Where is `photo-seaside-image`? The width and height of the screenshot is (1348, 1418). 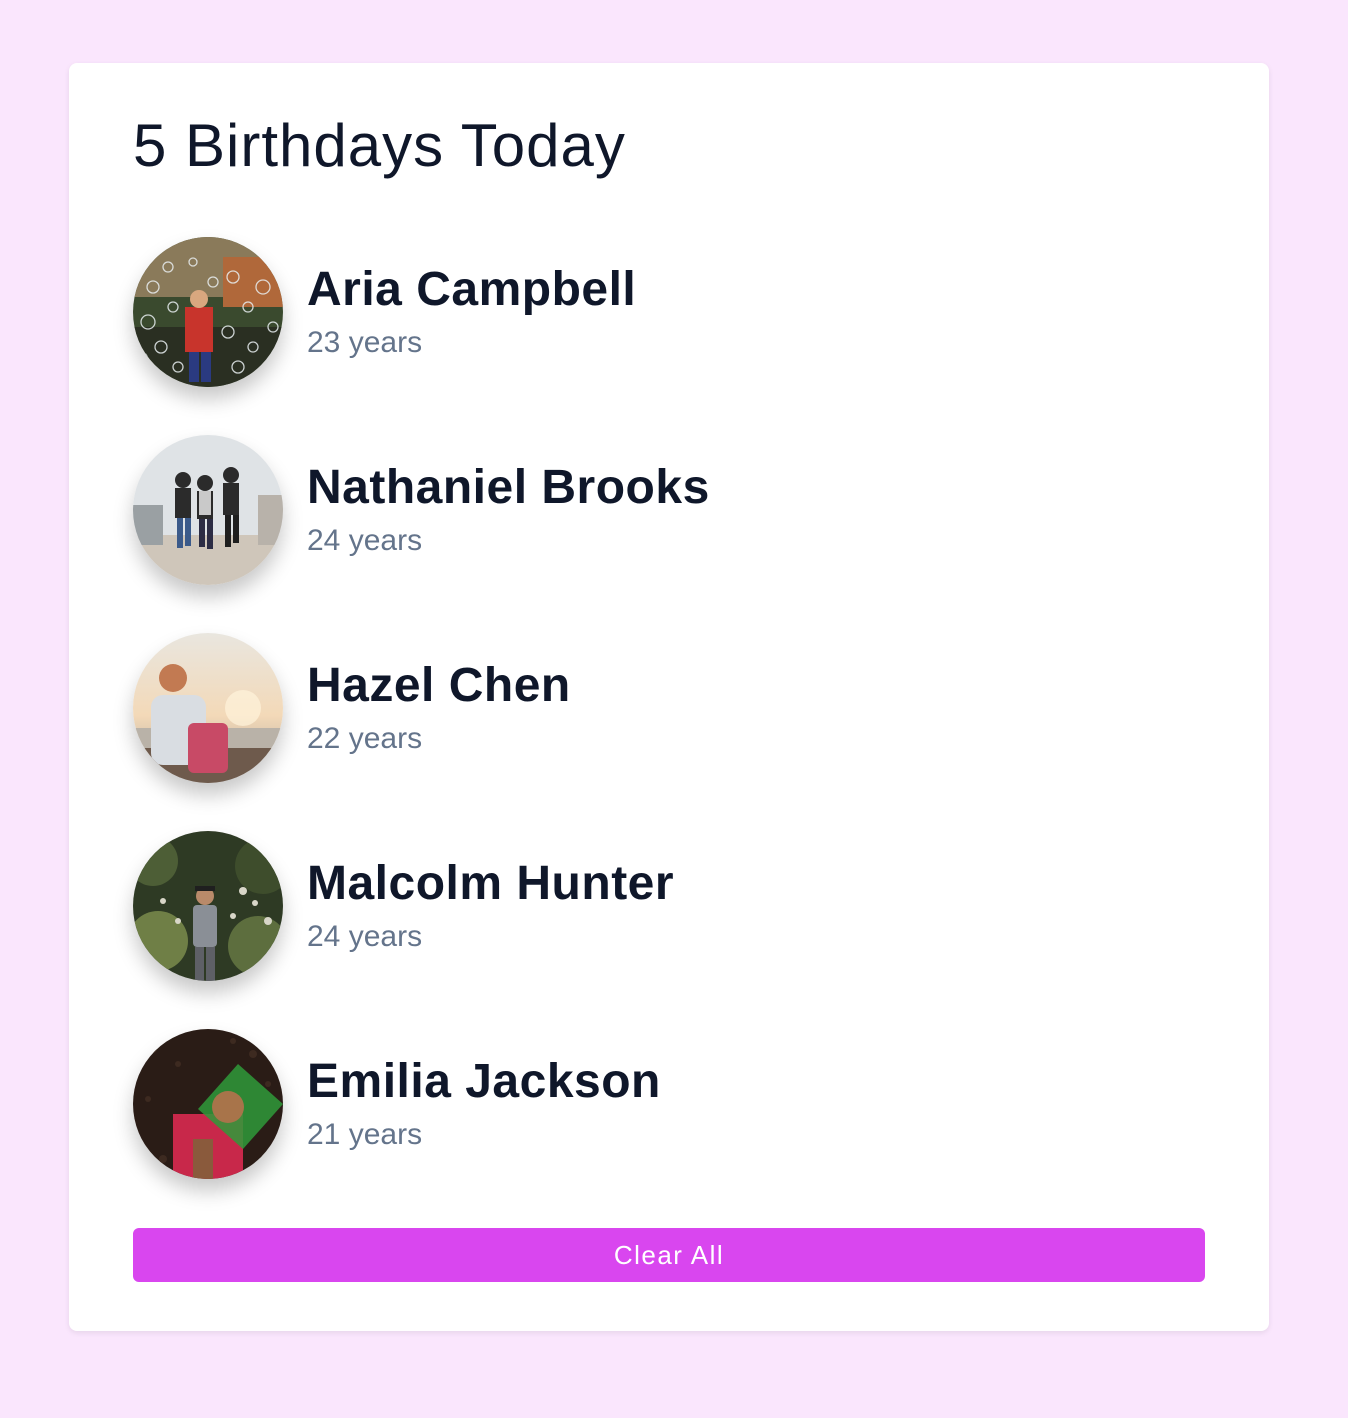 photo-seaside-image is located at coordinates (208, 708).